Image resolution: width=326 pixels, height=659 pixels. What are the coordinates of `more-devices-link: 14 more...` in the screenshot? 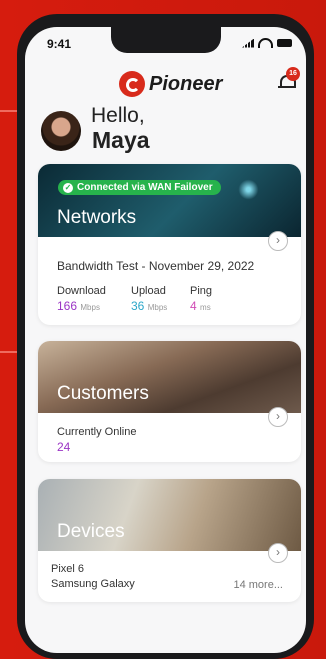 It's located at (258, 585).